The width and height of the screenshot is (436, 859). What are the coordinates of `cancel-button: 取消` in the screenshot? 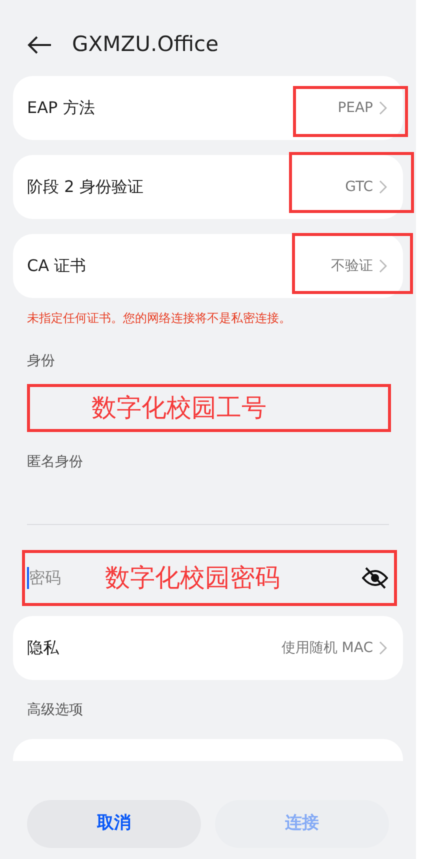 It's located at (114, 824).